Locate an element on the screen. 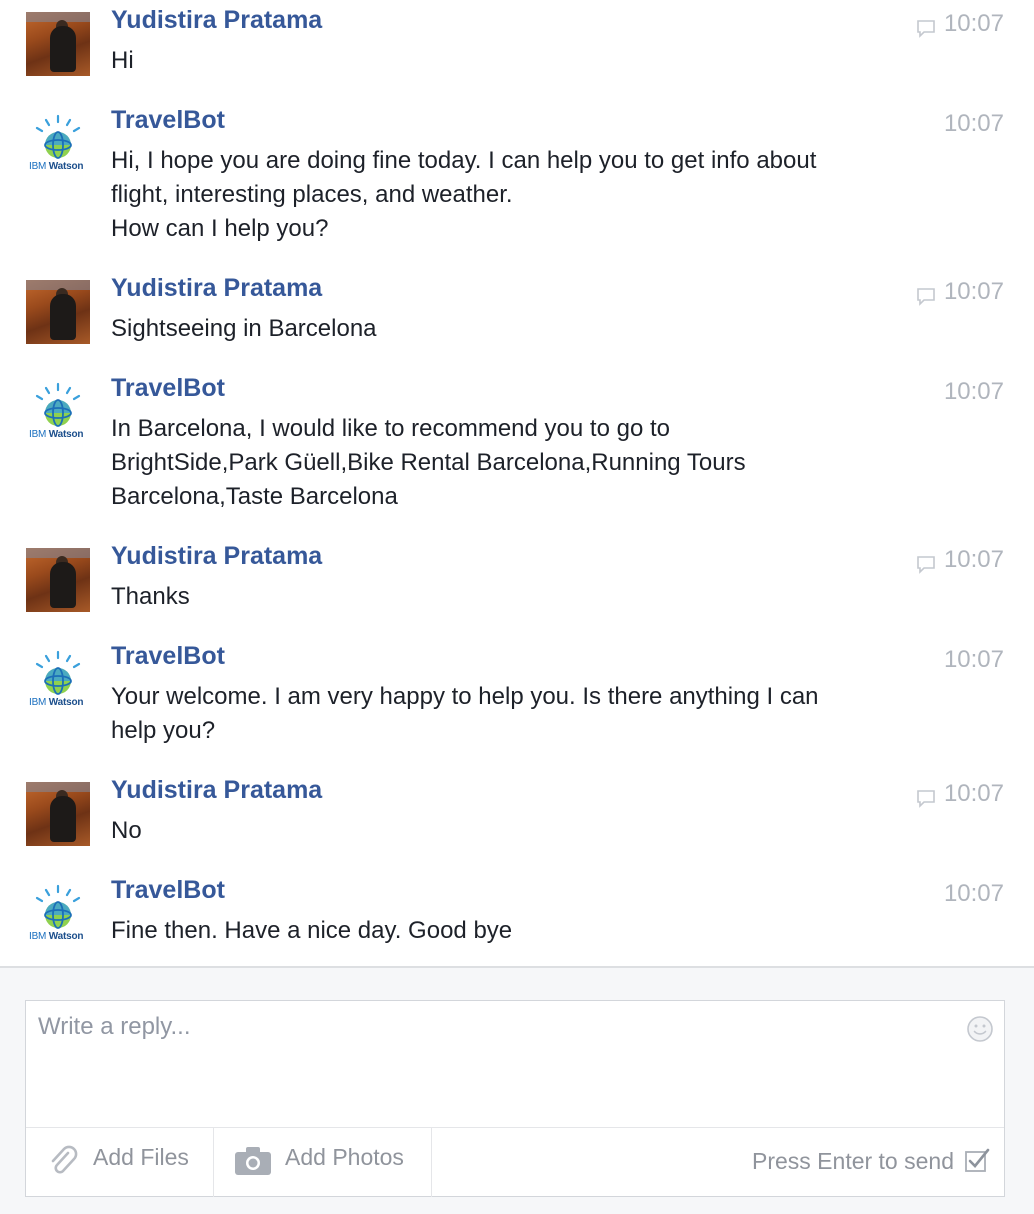  add-photos-button: Add Photos is located at coordinates (323, 1162).